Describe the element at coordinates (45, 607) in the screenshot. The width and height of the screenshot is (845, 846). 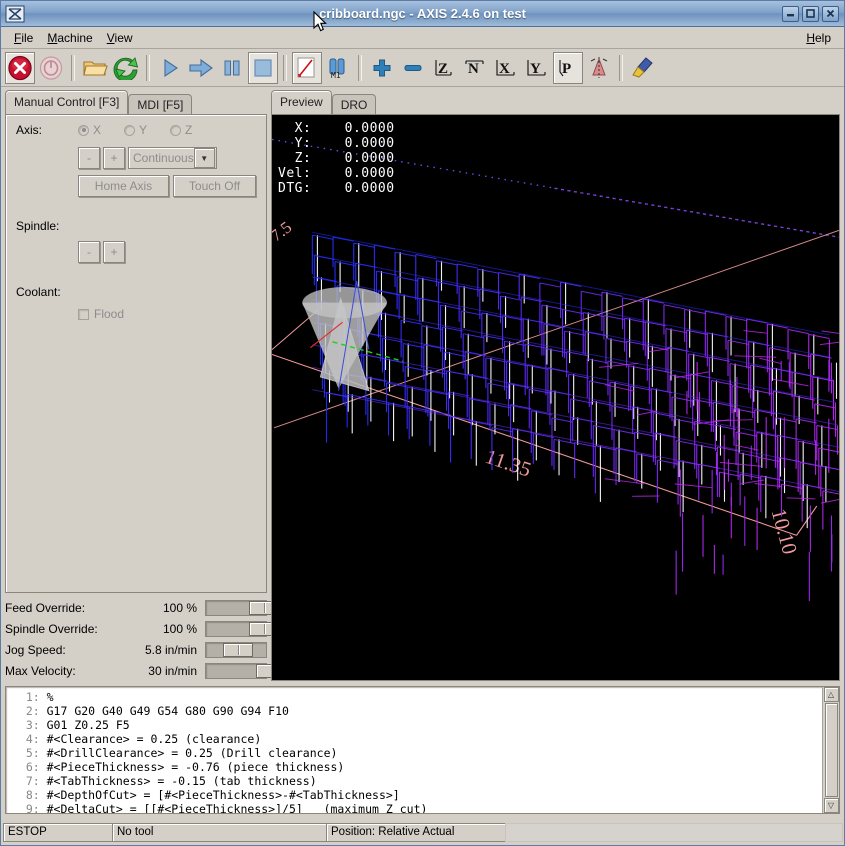
I see `feed-override-label: Feed Override:` at that location.